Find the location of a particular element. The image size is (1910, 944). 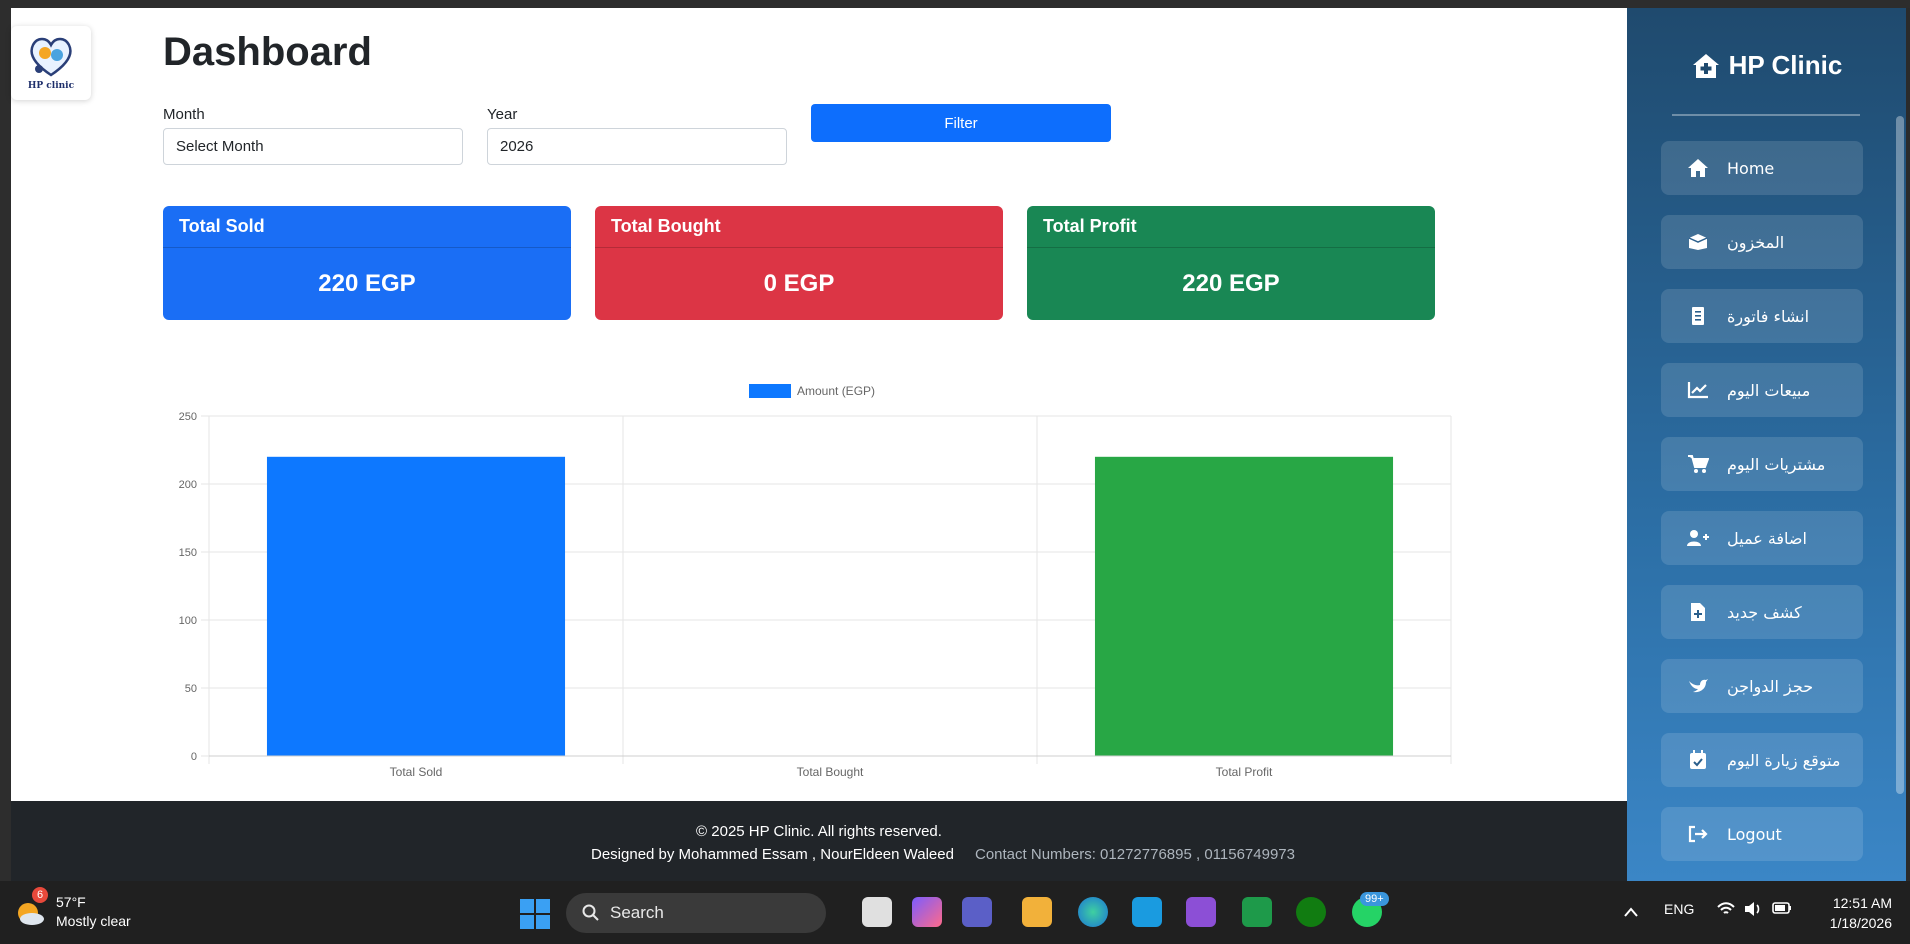

total-sold-card: Total Sold 220 EGP is located at coordinates (367, 263).